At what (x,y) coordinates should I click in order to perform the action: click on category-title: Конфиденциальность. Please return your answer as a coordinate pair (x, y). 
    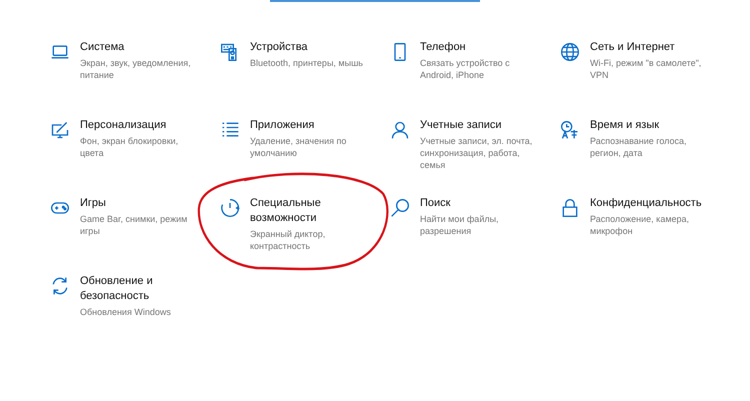
    Looking at the image, I should click on (651, 203).